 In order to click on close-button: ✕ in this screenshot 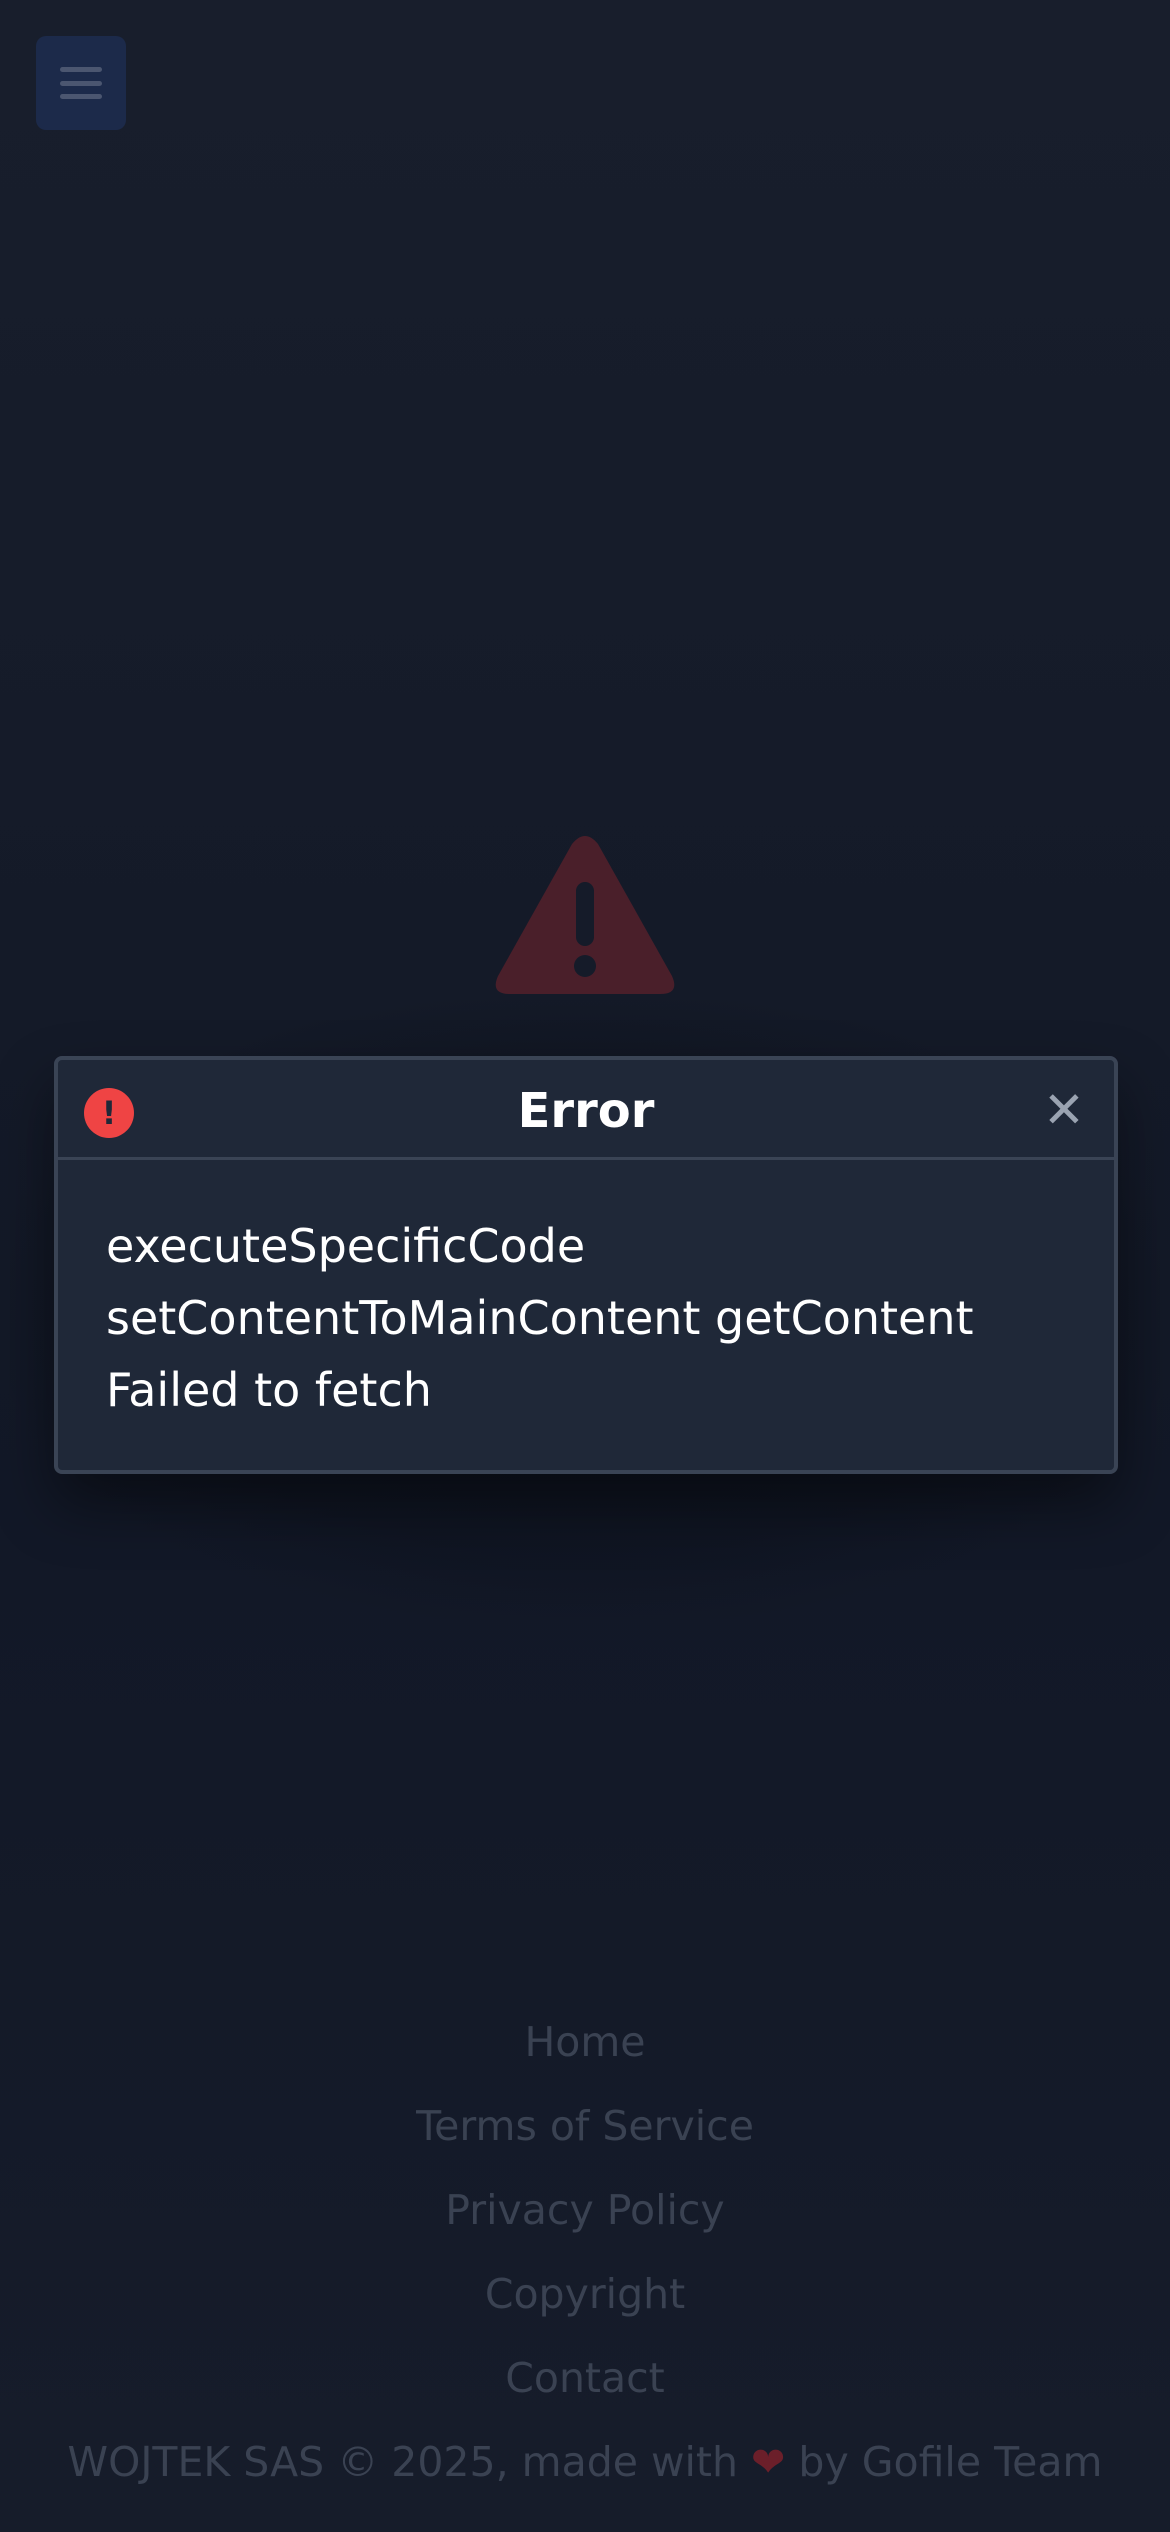, I will do `click(1064, 1110)`.